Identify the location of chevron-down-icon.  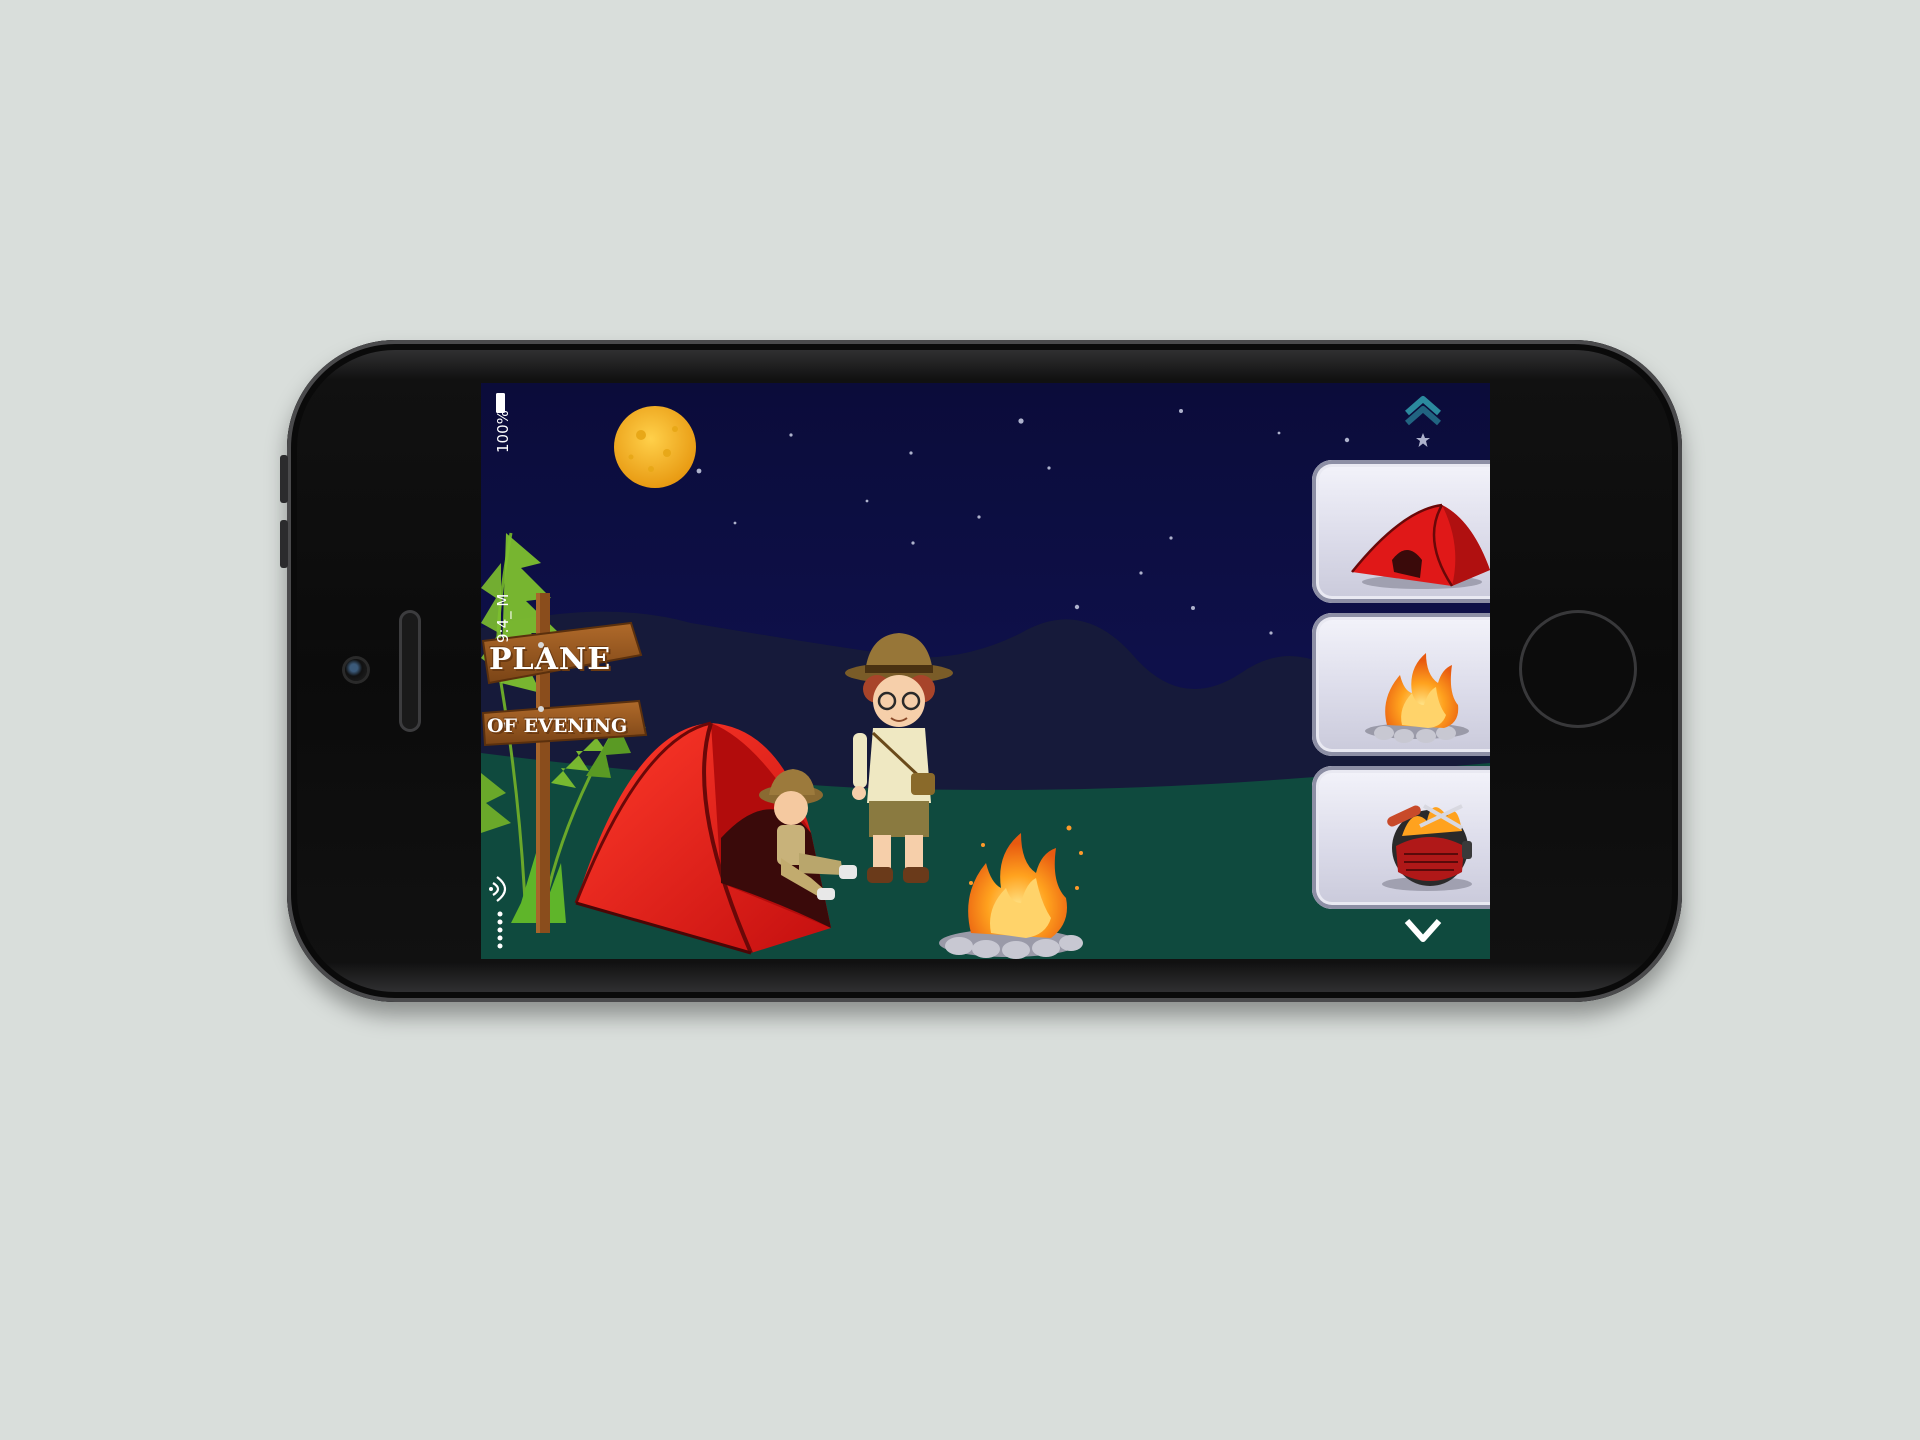
(1423, 930).